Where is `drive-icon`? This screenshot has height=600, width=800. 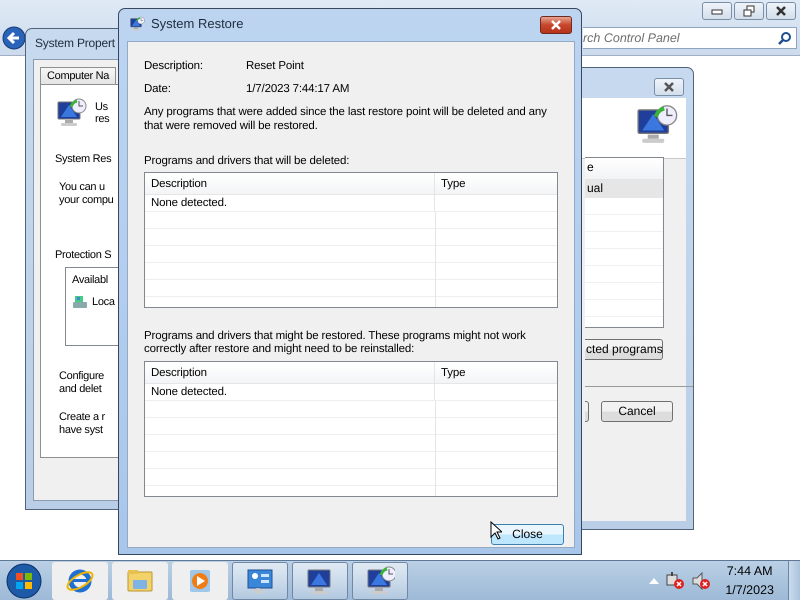
drive-icon is located at coordinates (80, 301).